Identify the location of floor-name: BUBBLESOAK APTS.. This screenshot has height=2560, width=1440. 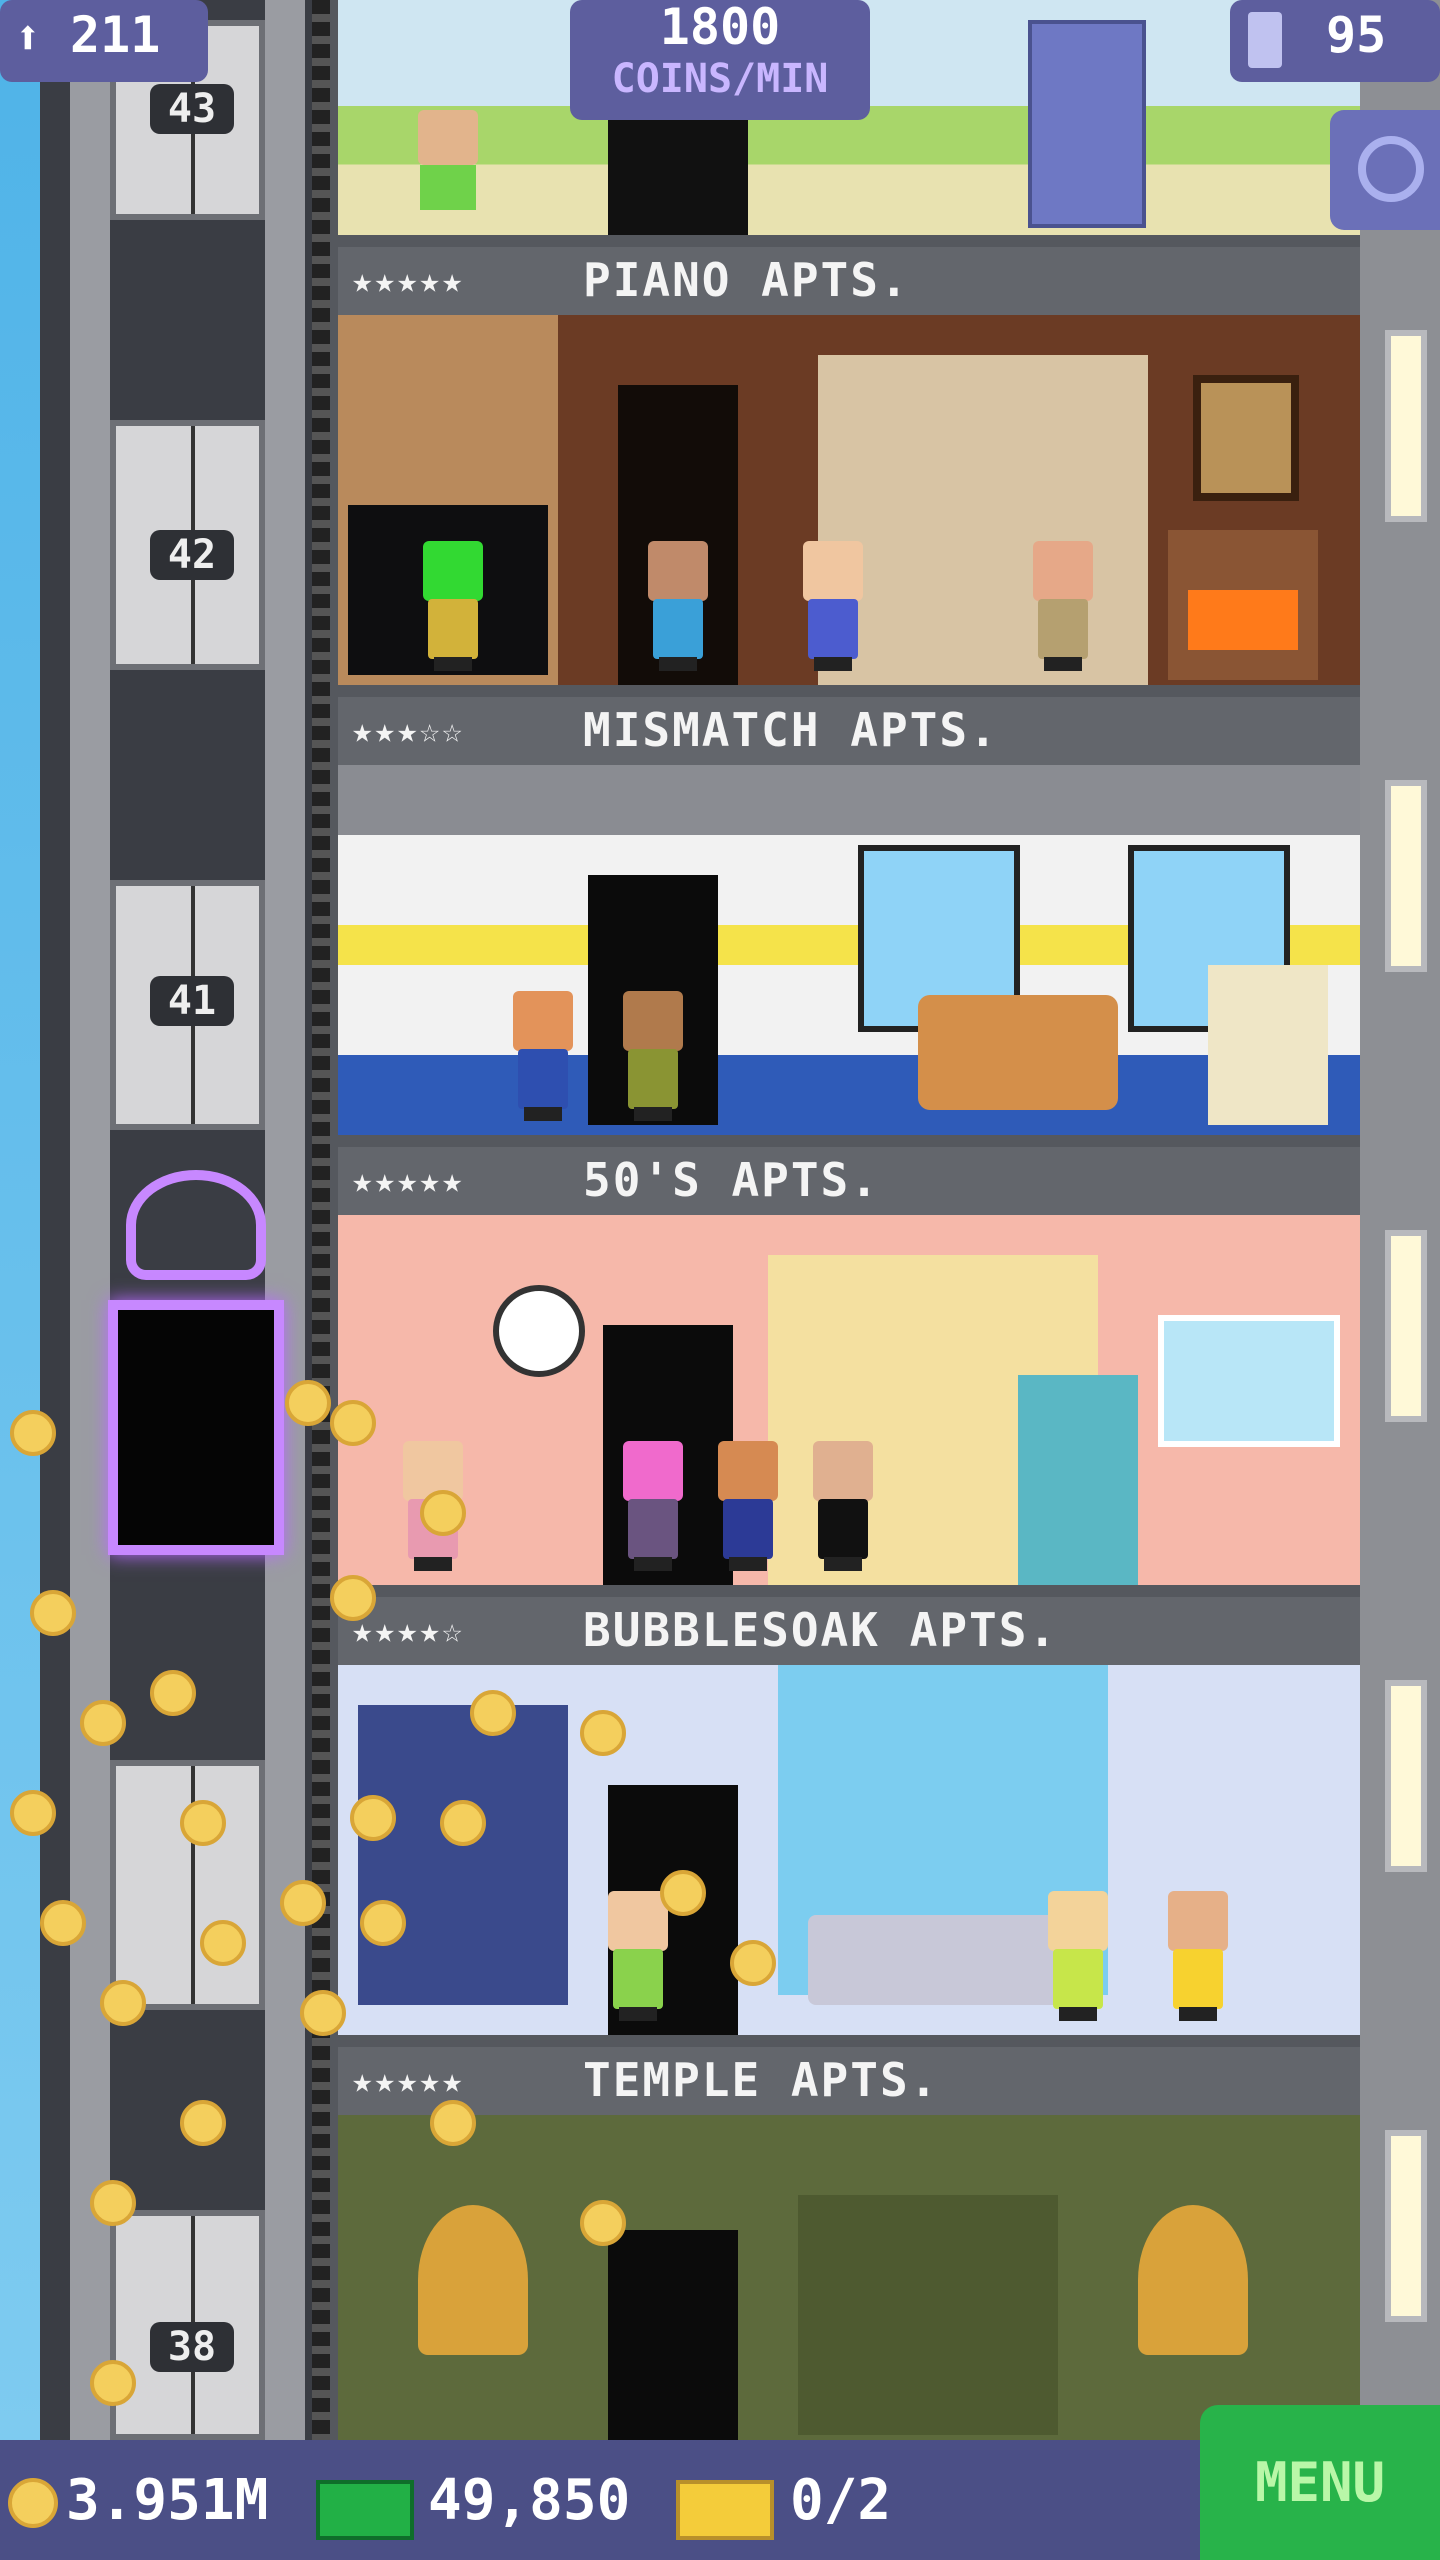
(821, 1630).